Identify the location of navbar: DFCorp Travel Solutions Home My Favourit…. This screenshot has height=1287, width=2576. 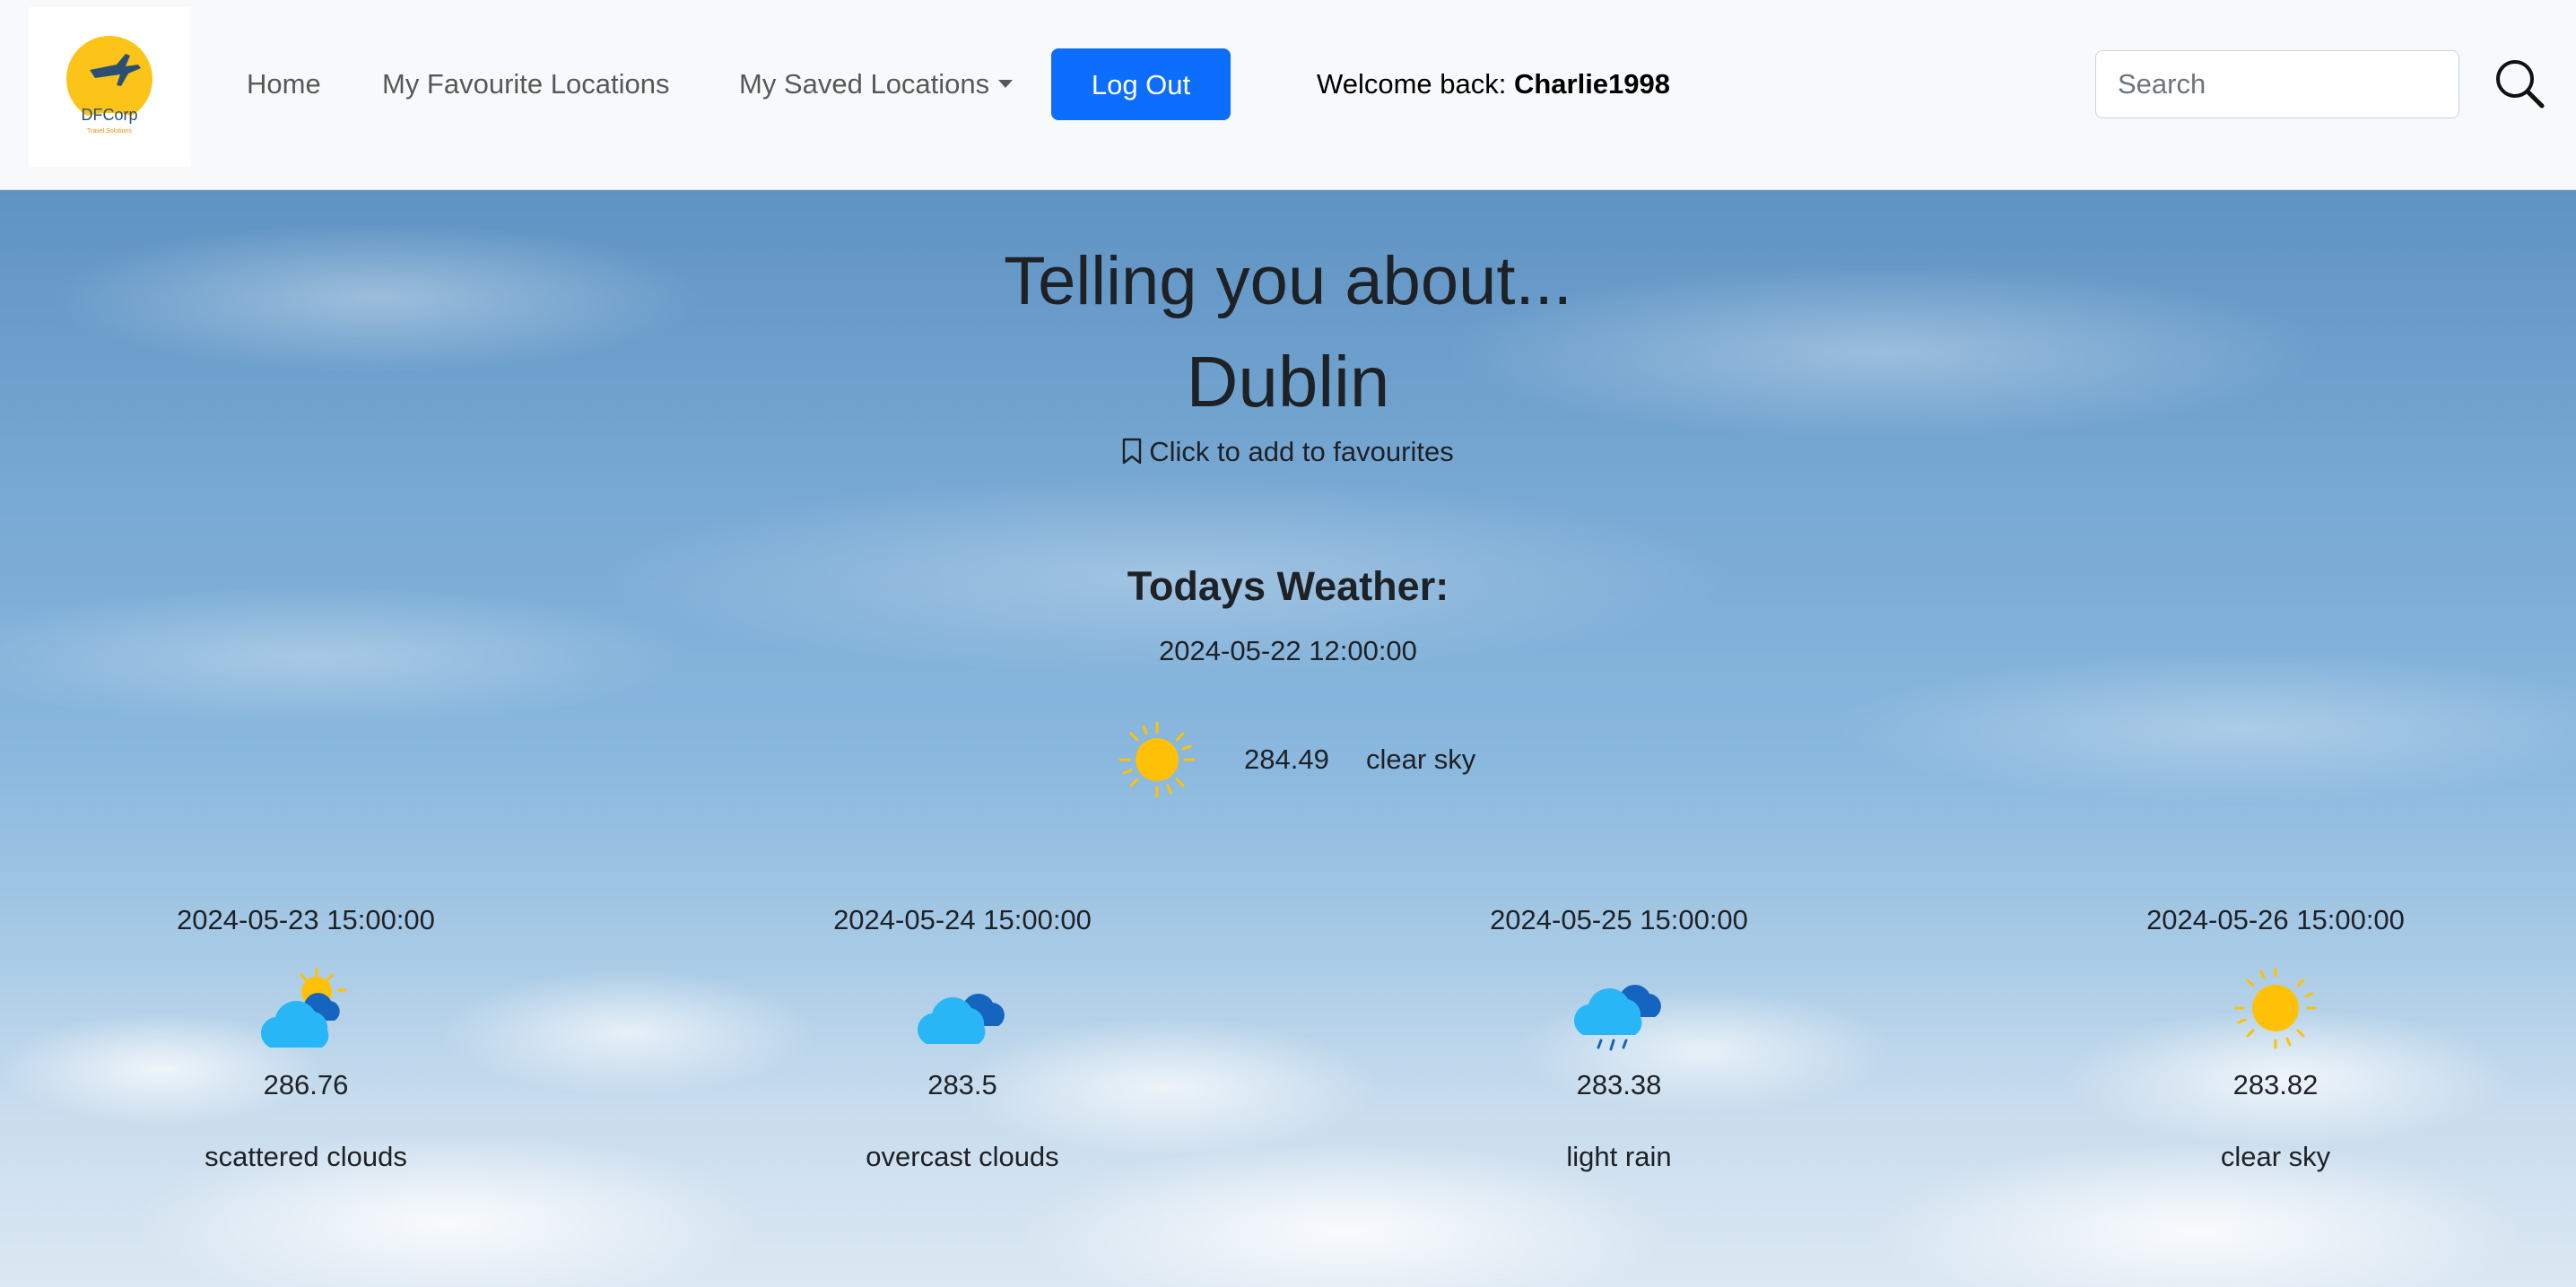
(1288, 95).